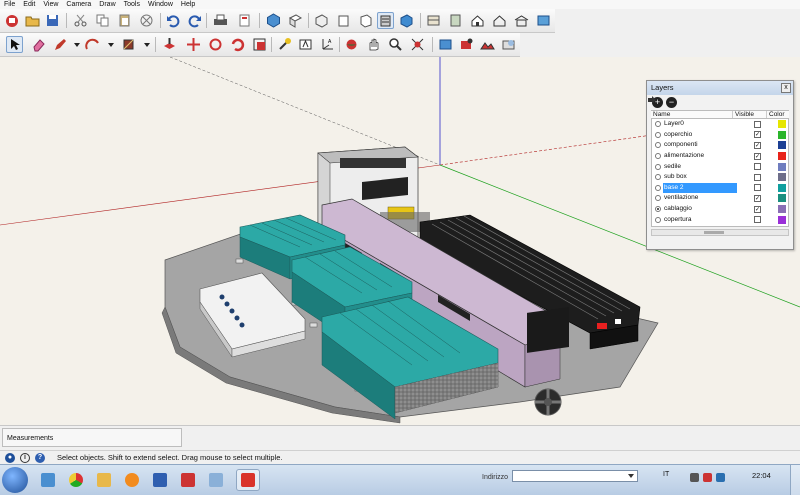 The image size is (800, 495). I want to click on cut-icon, so click(80, 20).